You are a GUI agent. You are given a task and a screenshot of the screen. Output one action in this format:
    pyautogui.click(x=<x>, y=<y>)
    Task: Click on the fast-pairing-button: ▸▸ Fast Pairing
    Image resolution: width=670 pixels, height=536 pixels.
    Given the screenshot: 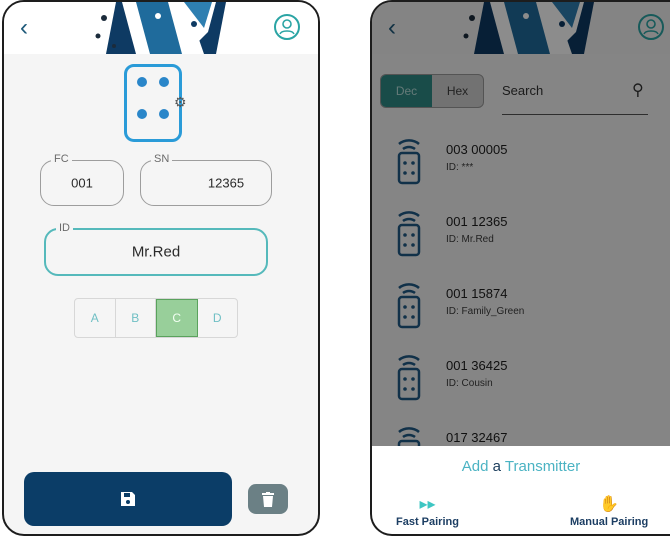 What is the action you would take?
    pyautogui.click(x=427, y=512)
    